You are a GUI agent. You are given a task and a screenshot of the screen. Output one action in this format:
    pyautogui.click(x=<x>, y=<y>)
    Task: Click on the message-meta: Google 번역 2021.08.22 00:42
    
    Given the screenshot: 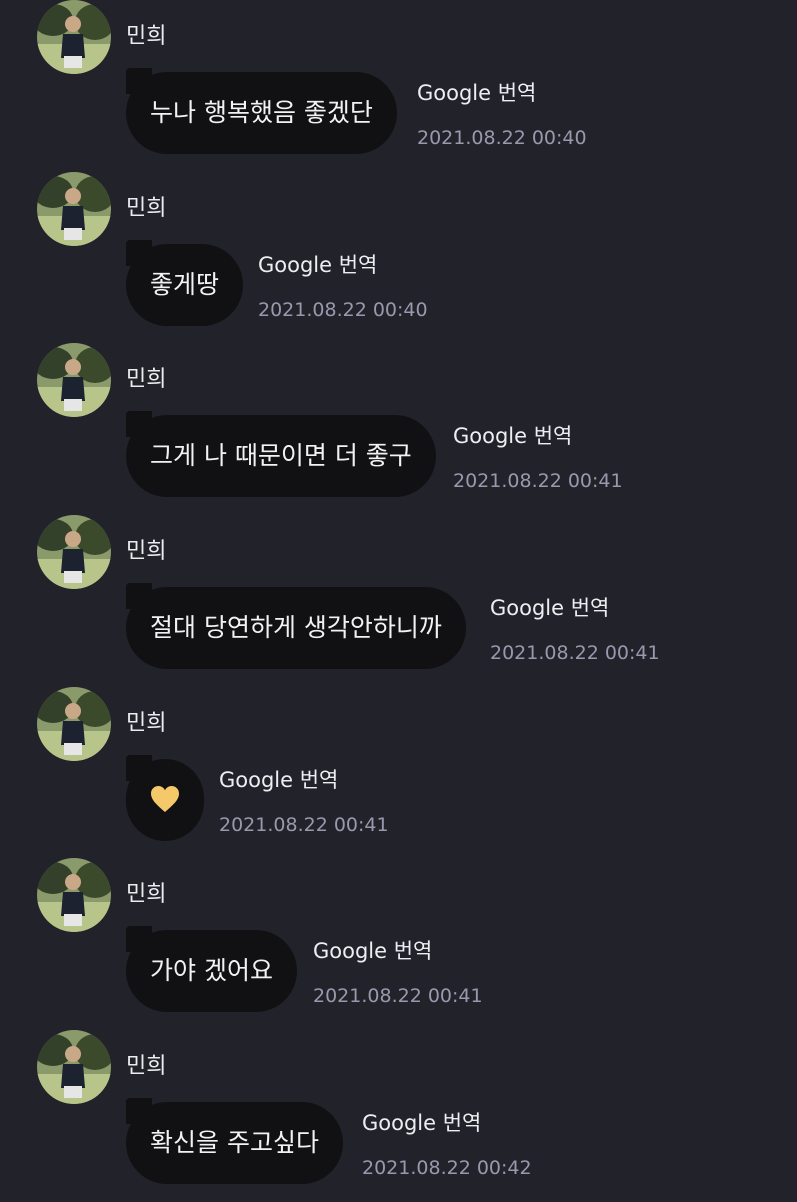 What is the action you would take?
    pyautogui.click(x=447, y=1145)
    